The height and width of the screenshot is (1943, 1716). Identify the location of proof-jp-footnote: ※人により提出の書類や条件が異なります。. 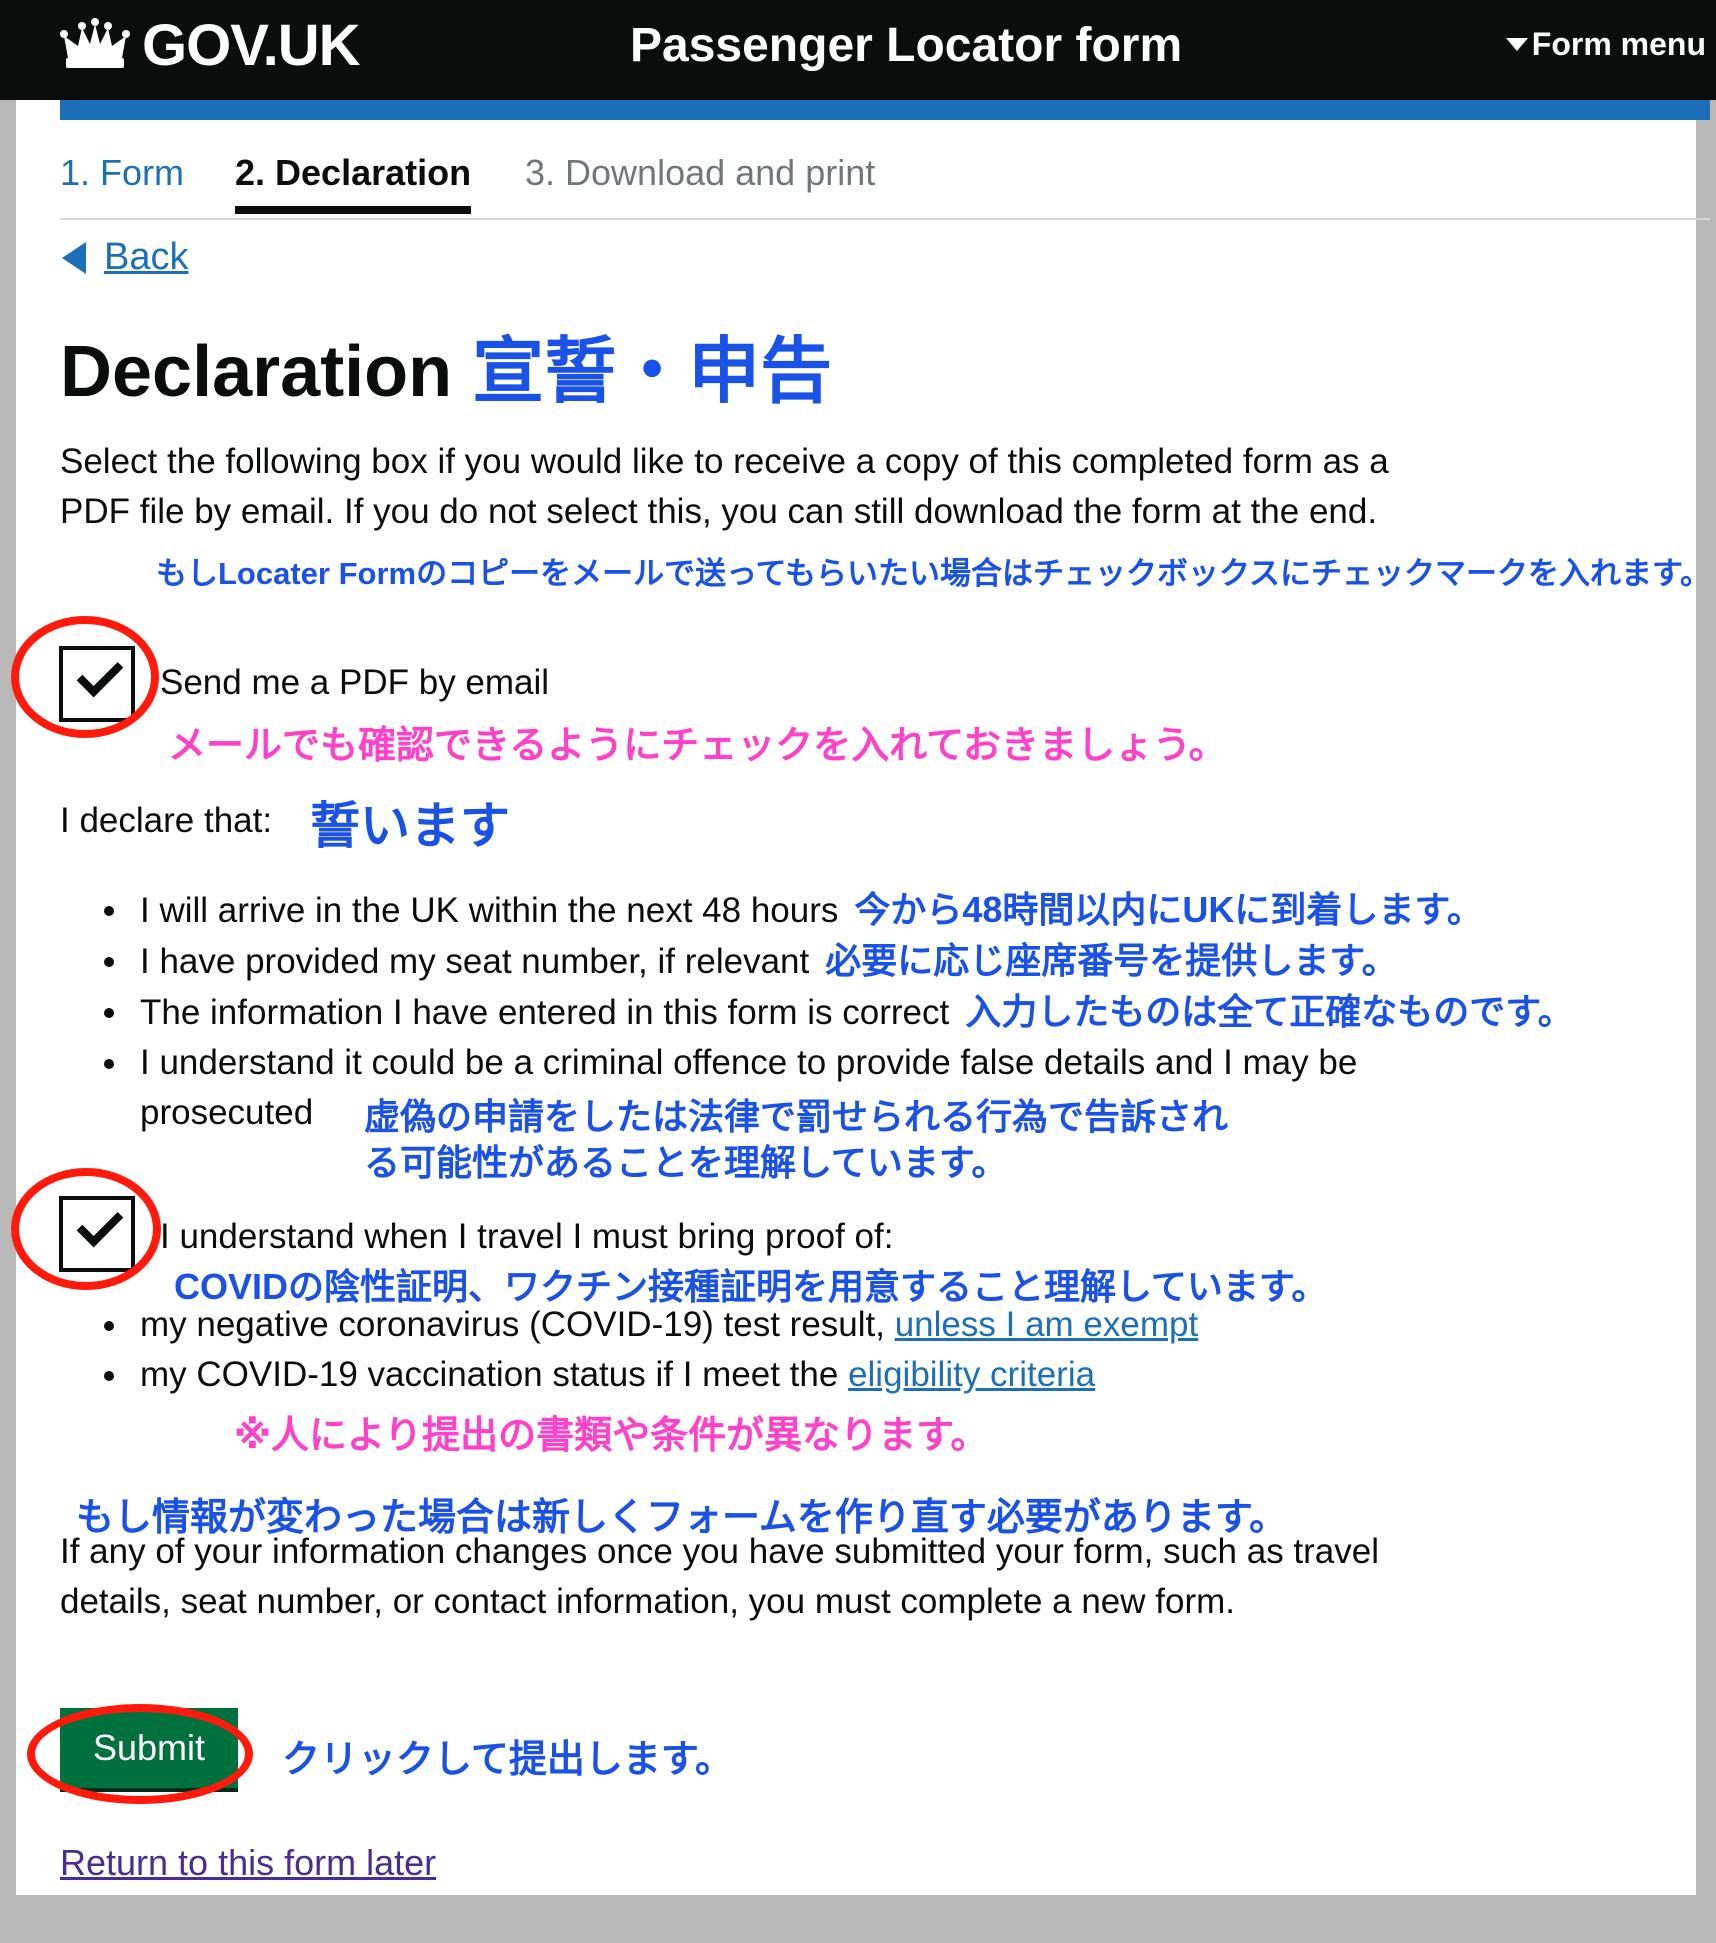
(611, 1436).